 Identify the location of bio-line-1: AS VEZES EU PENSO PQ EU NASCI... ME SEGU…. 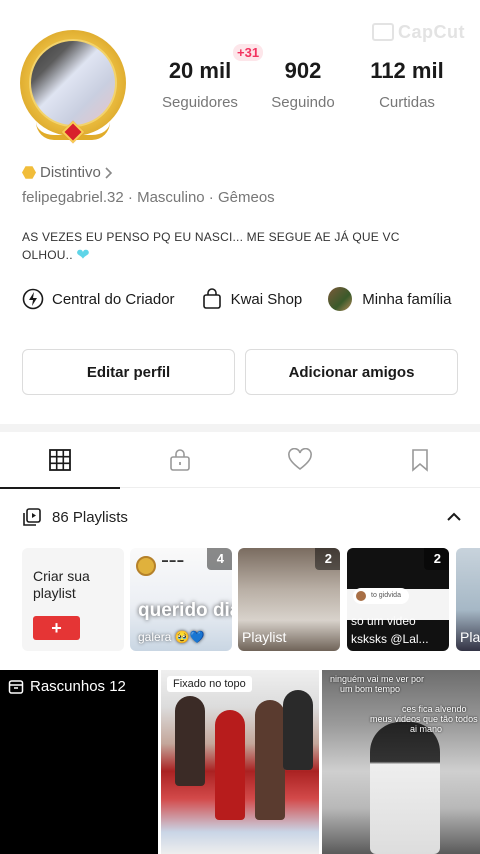
(211, 237).